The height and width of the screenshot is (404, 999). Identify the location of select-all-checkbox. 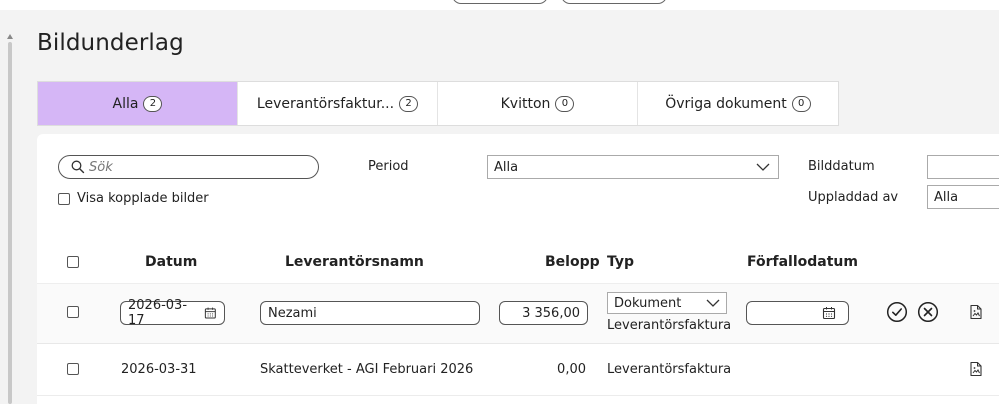
(73, 262).